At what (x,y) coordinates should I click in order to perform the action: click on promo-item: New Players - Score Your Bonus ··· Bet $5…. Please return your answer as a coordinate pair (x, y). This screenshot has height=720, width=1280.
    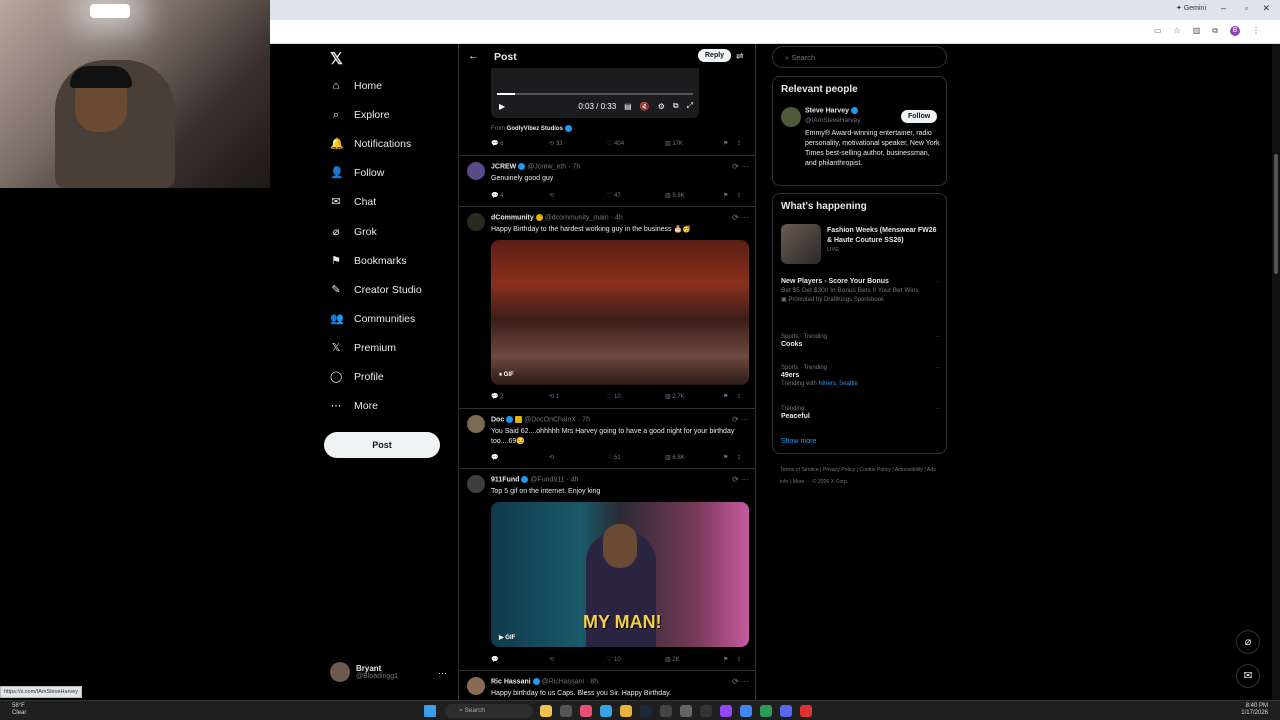
    Looking at the image, I should click on (861, 291).